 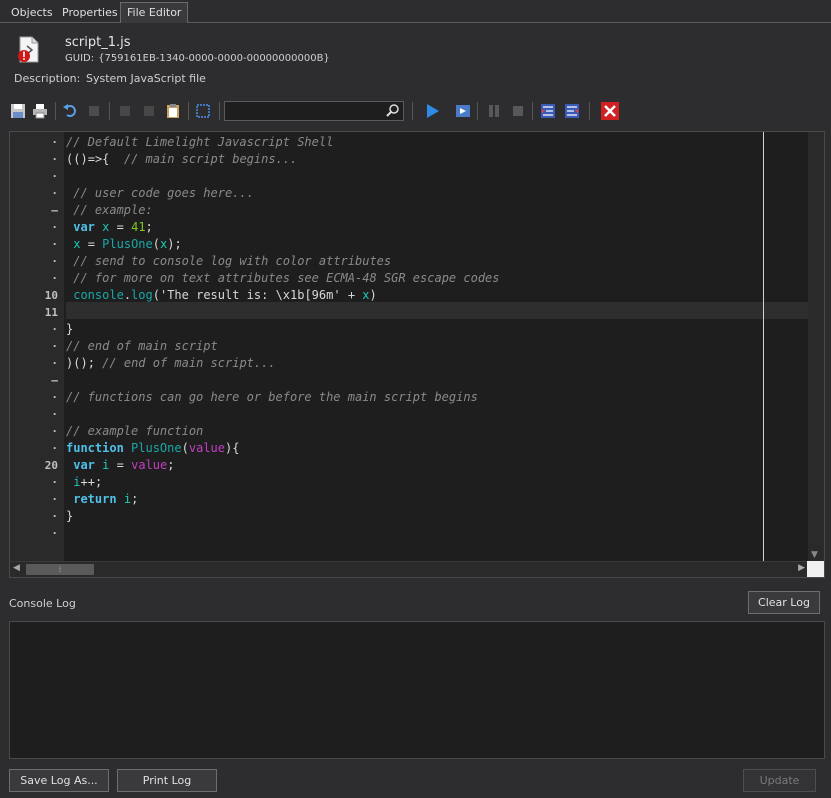 What do you see at coordinates (51, 312) in the screenshot?
I see `line-marker: 11` at bounding box center [51, 312].